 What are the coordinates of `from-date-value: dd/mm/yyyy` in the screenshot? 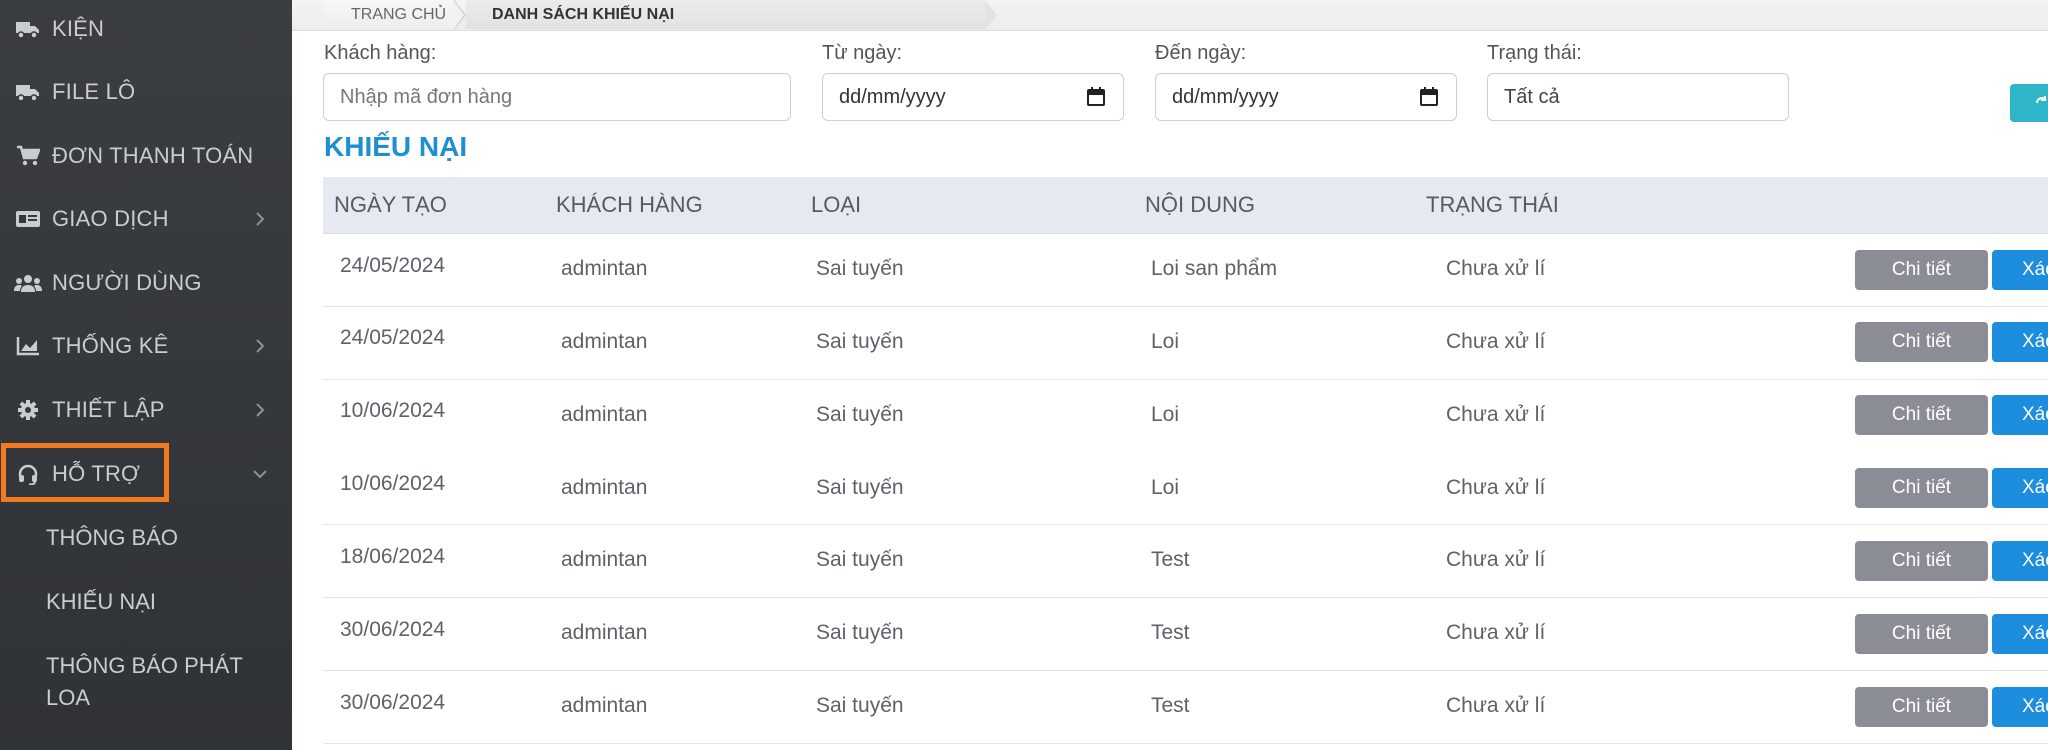 It's located at (892, 96).